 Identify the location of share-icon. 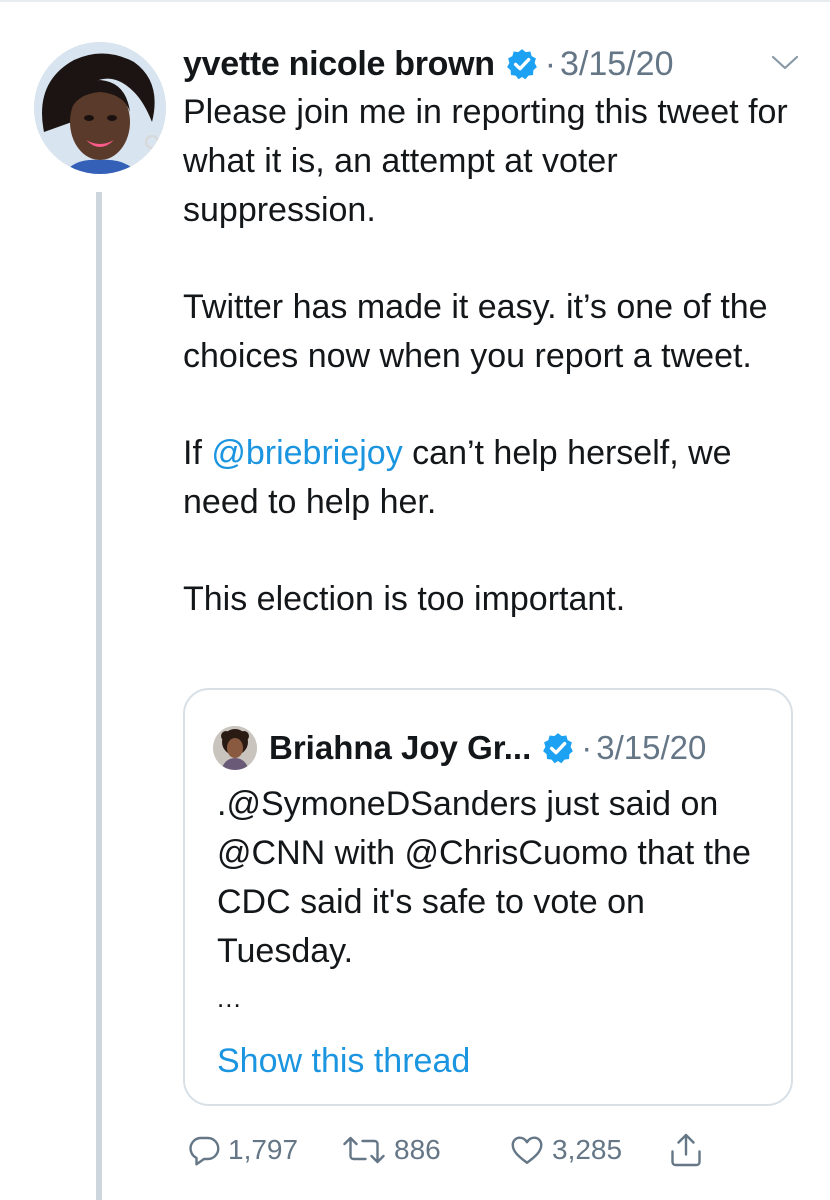
(686, 1150).